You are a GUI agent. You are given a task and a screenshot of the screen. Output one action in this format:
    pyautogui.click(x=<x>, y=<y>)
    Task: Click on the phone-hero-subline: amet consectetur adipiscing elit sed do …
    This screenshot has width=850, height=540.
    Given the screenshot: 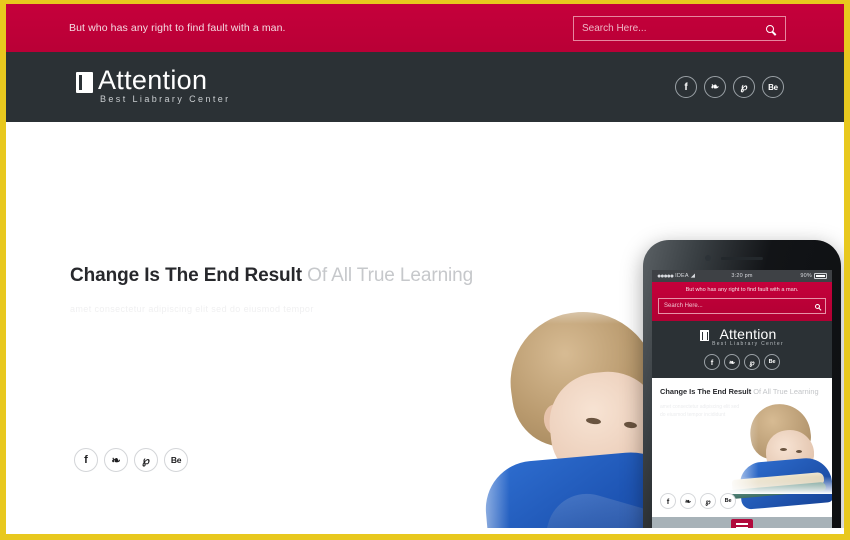 What is the action you would take?
    pyautogui.click(x=700, y=411)
    